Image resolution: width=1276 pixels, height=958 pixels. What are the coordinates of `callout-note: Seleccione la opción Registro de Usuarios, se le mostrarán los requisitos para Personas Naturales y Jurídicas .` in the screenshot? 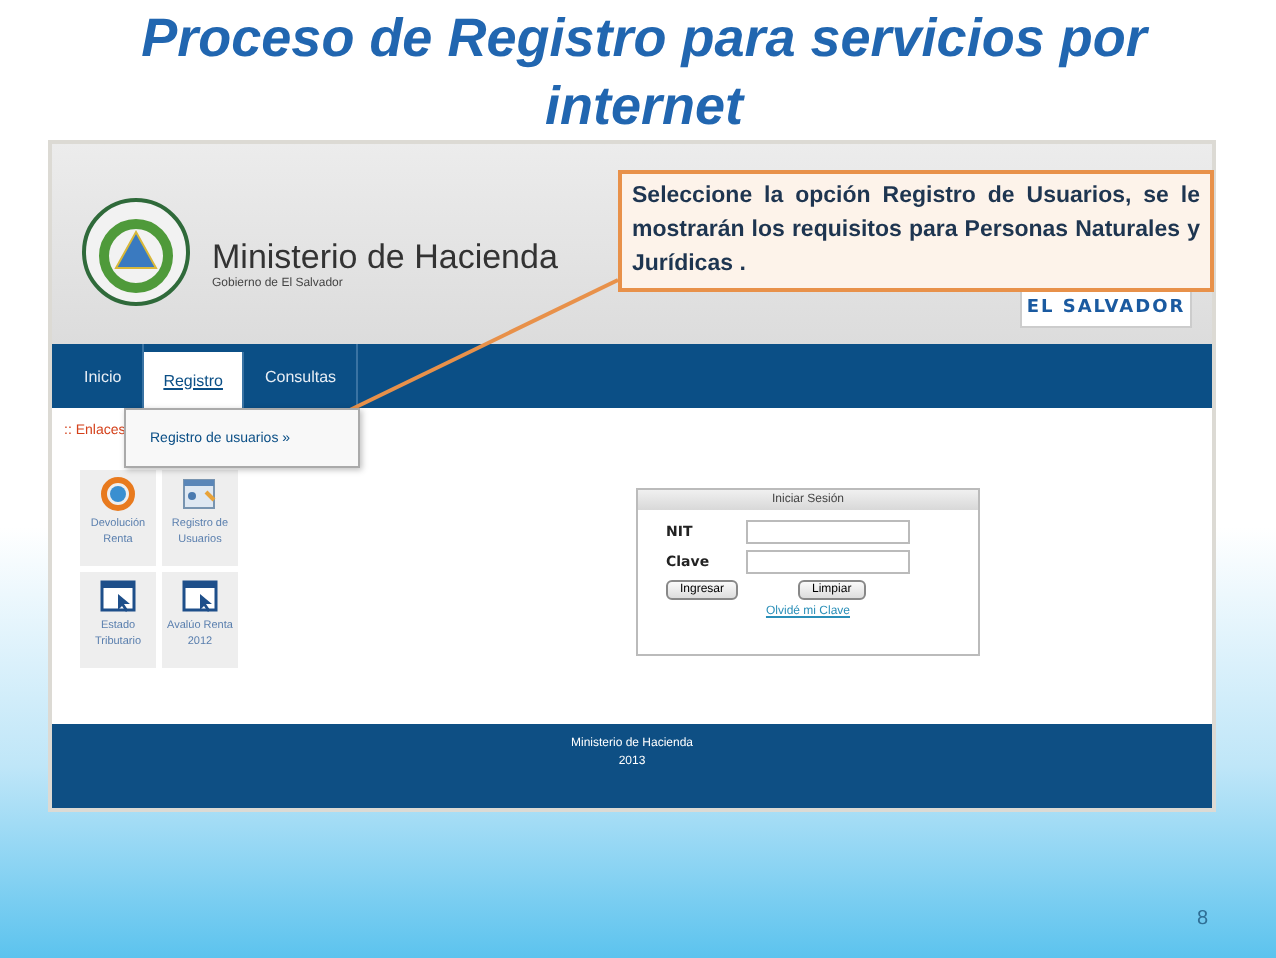 It's located at (916, 231).